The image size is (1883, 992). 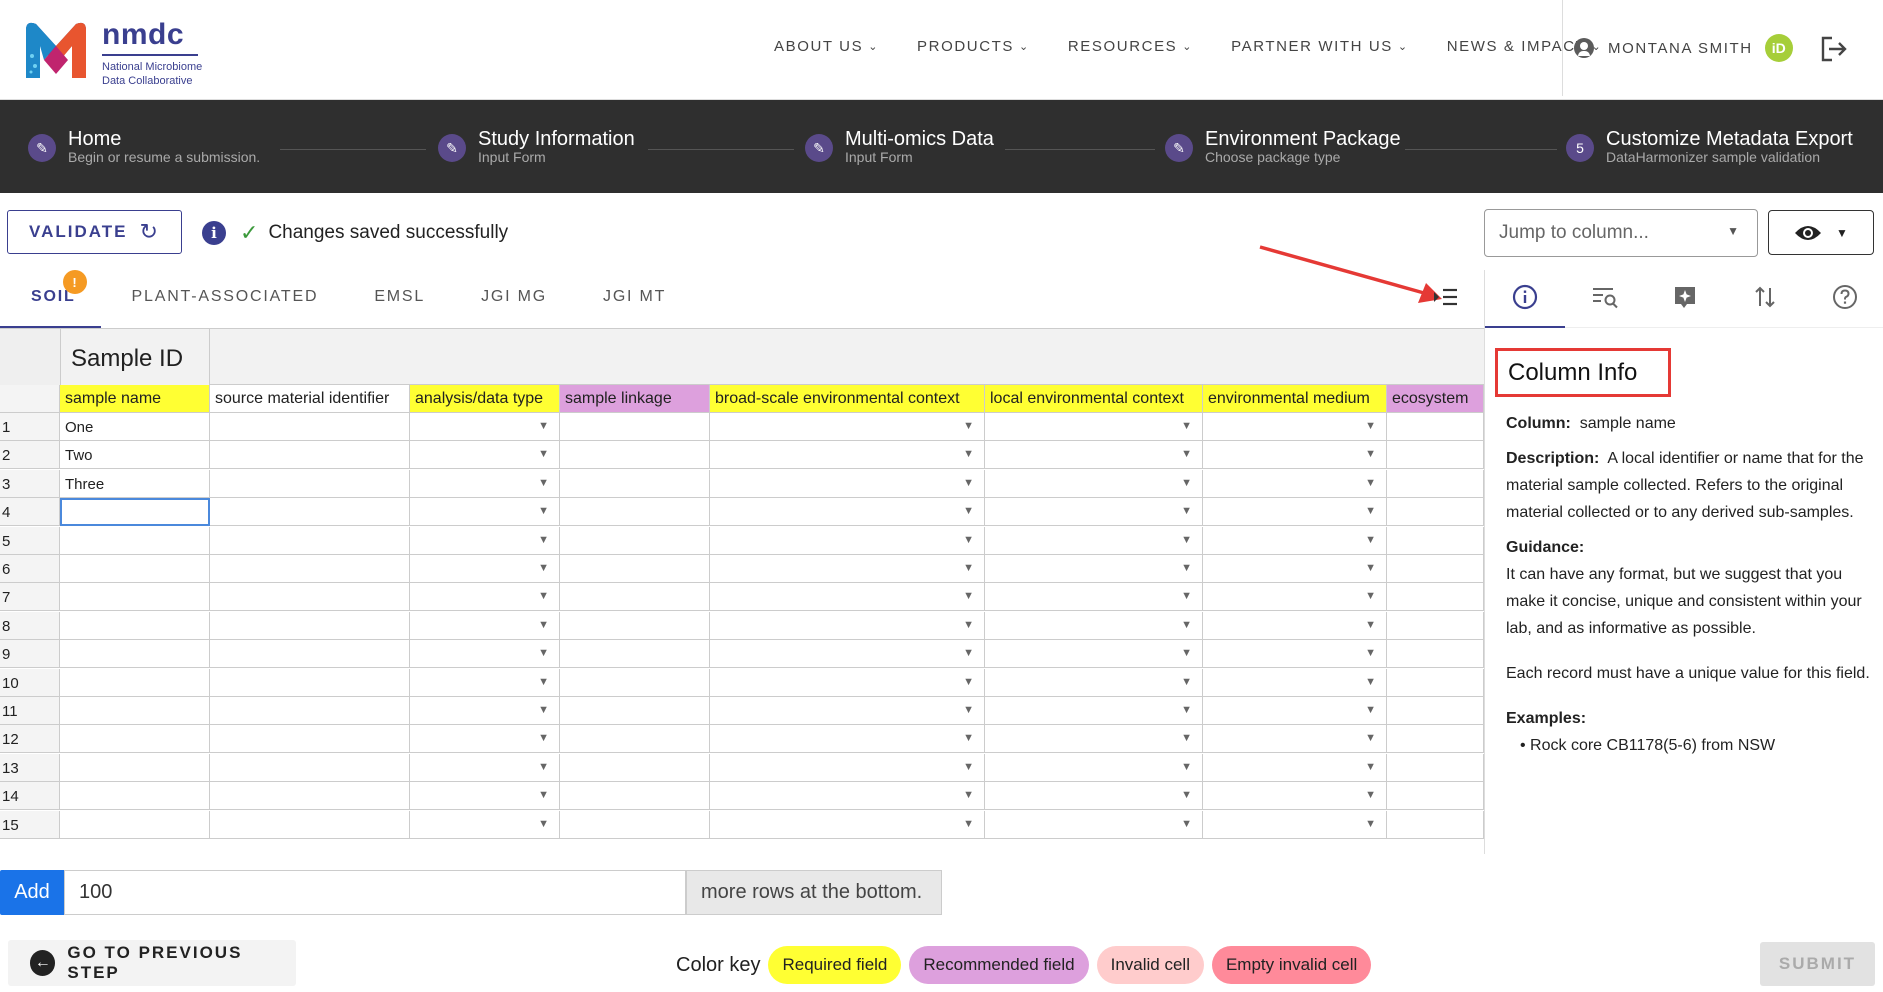 I want to click on step-environment-package: ✎ Environment Package Choose package type, so click(x=1283, y=146).